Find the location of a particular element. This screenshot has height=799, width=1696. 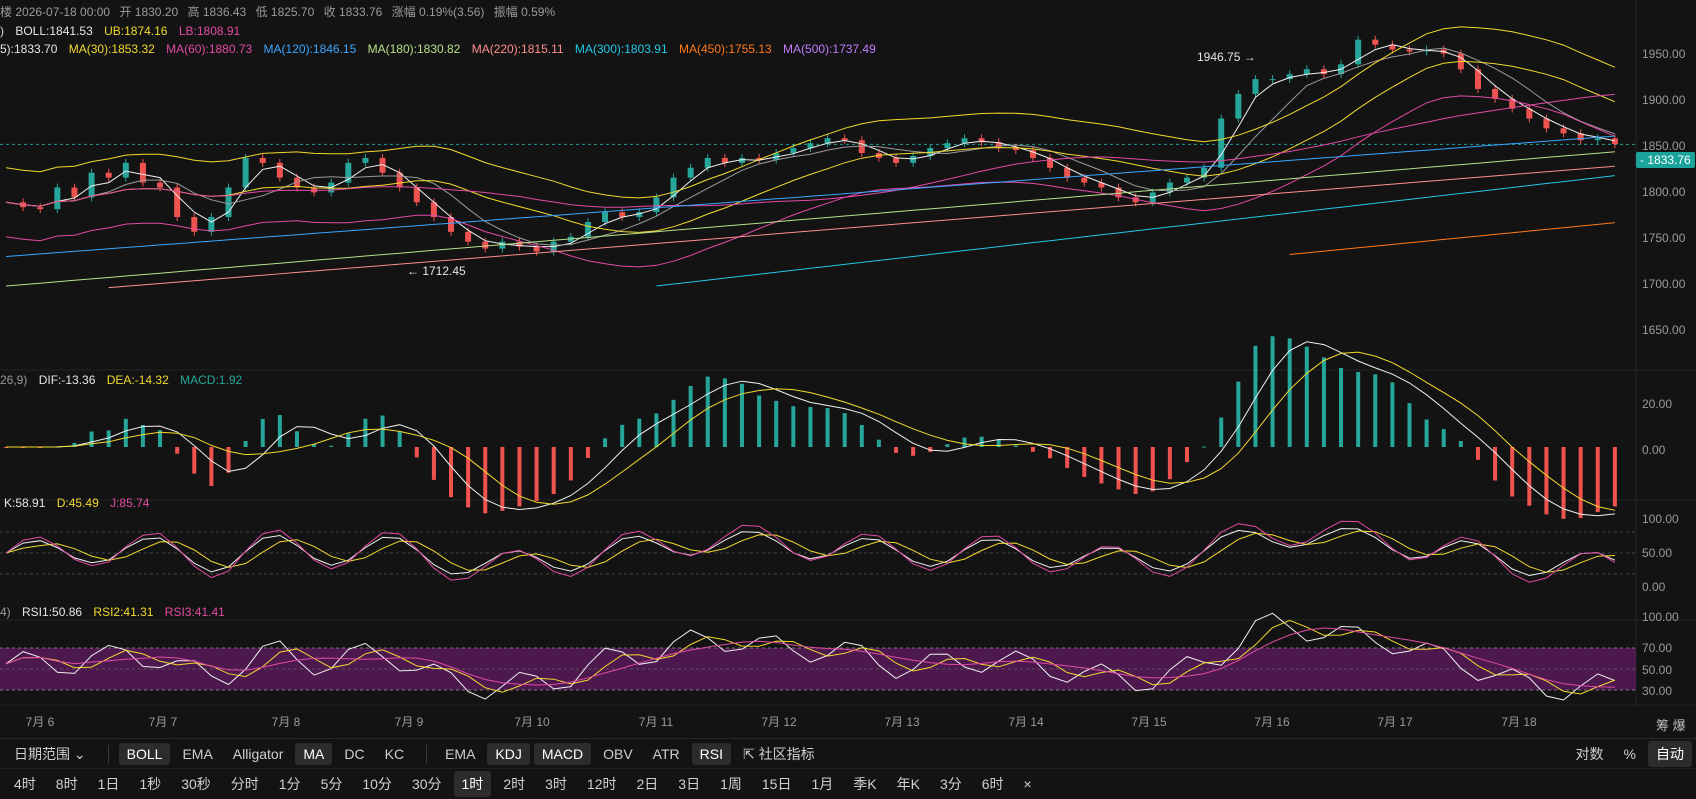

interval-year: 年K is located at coordinates (908, 784).